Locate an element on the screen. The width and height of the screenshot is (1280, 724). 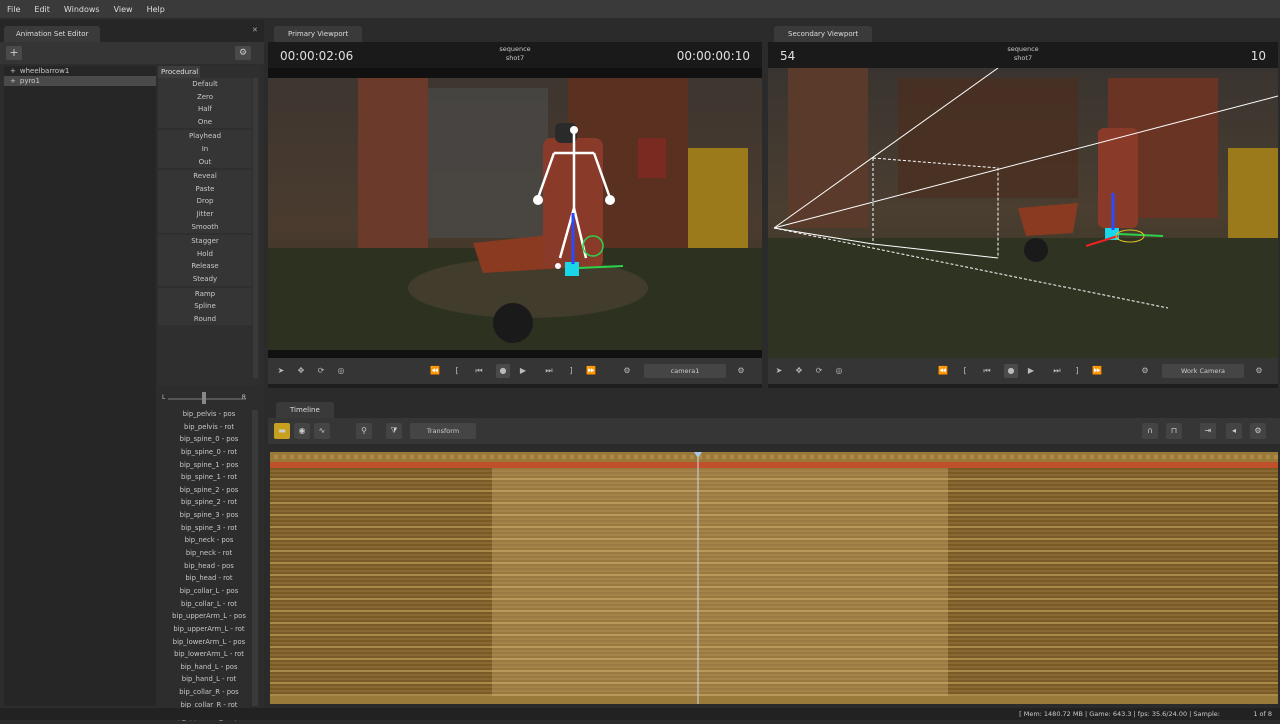
prev-key-icon: [ is located at coordinates (965, 371).